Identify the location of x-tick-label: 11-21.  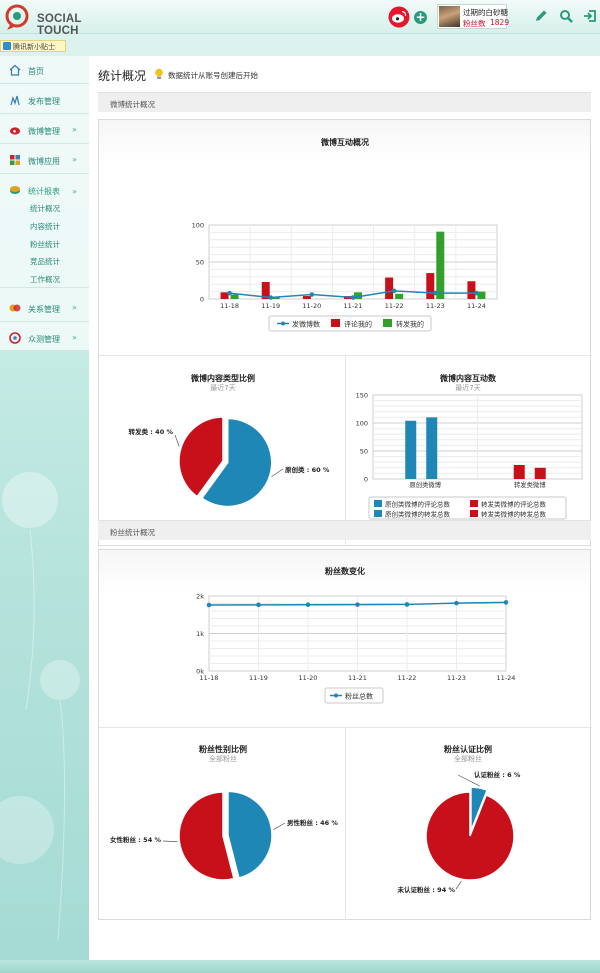
(353, 306).